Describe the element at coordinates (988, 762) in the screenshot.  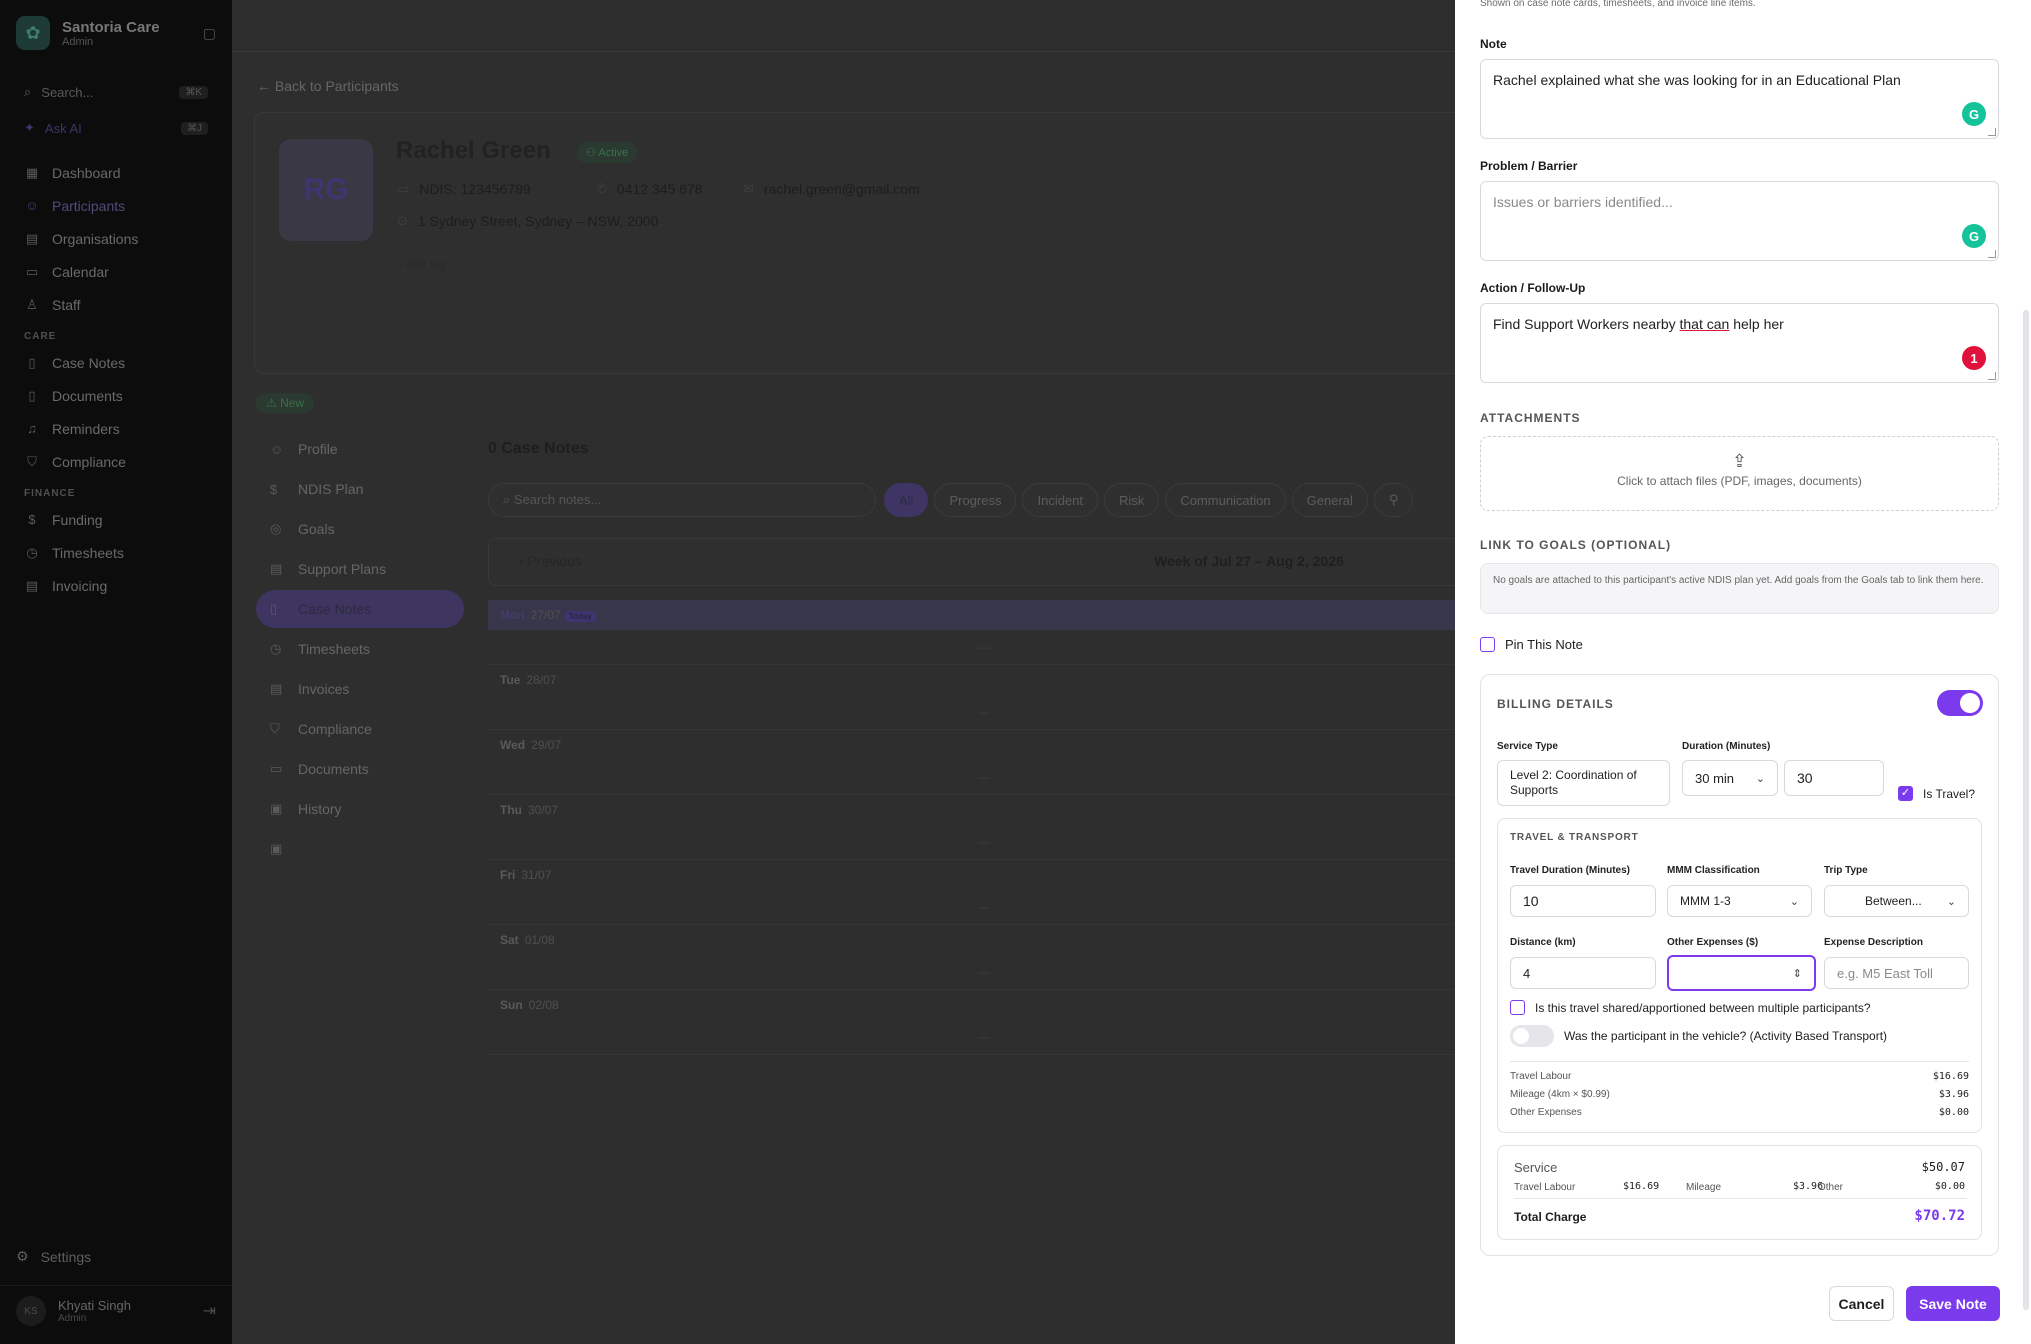
I see `day-row: Wed 29/07 —` at that location.